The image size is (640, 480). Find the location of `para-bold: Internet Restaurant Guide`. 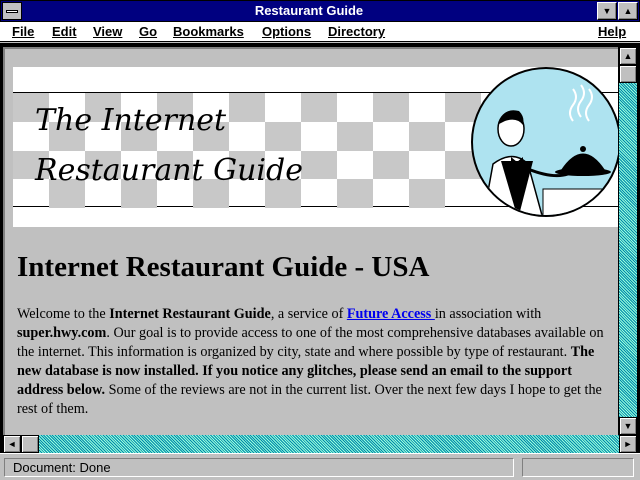

para-bold: Internet Restaurant Guide is located at coordinates (190, 314).